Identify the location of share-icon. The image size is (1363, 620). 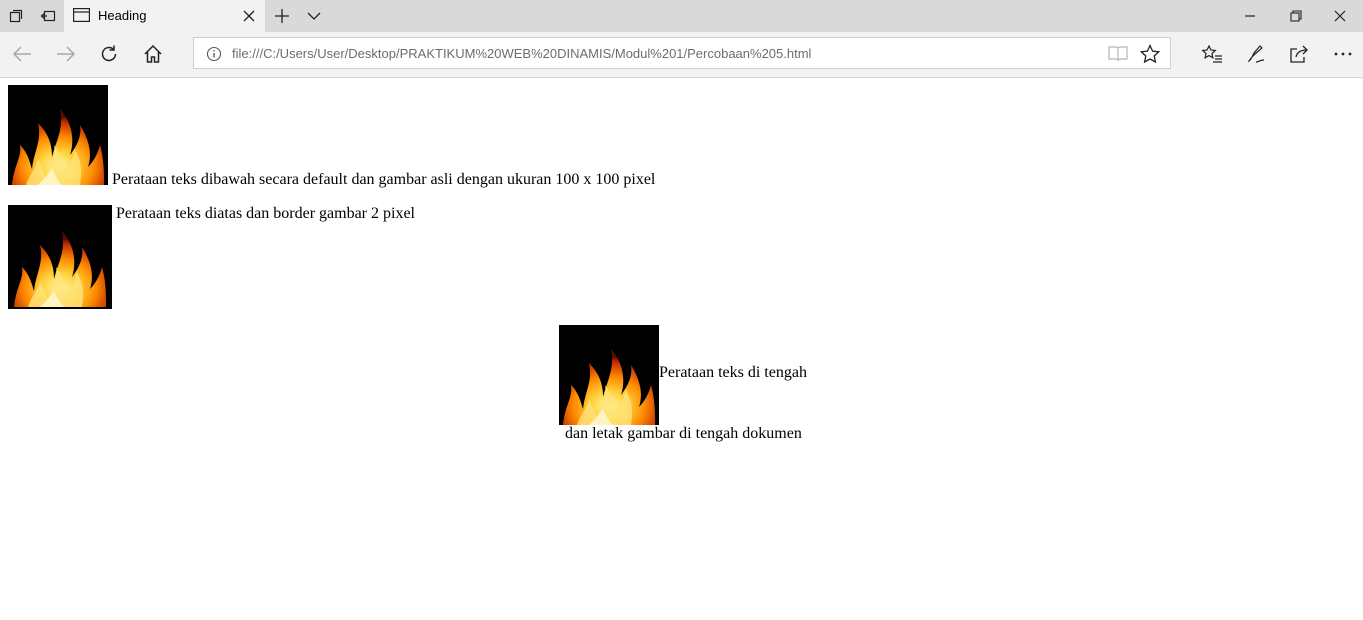
(1299, 54).